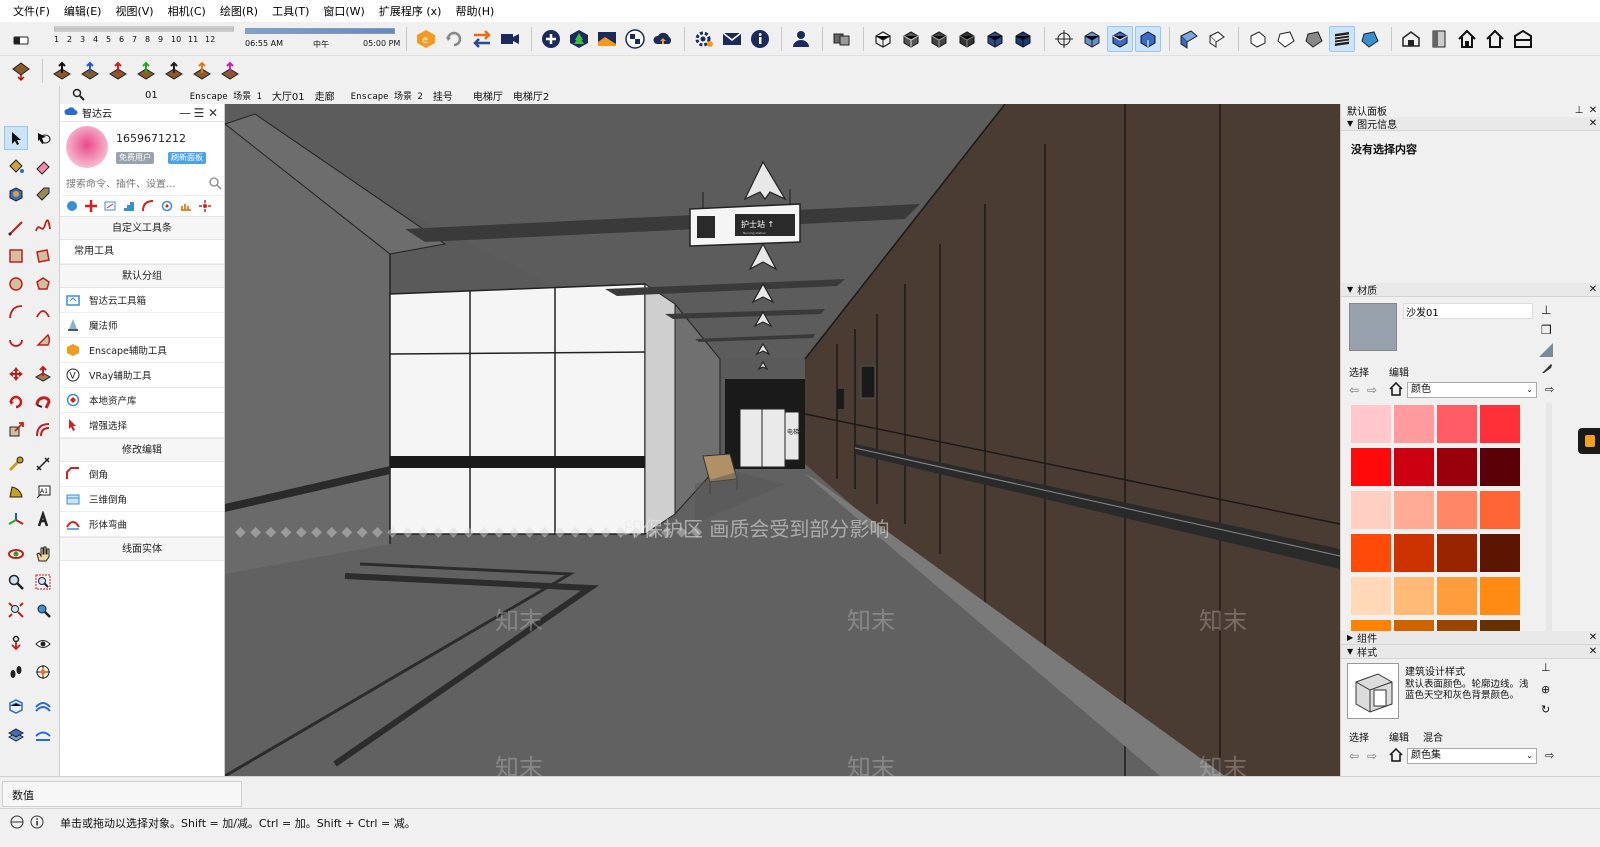 Image resolution: width=1600 pixels, height=847 pixels. What do you see at coordinates (226, 95) in the screenshot?
I see `scene-tab: Enscape 场景 1` at bounding box center [226, 95].